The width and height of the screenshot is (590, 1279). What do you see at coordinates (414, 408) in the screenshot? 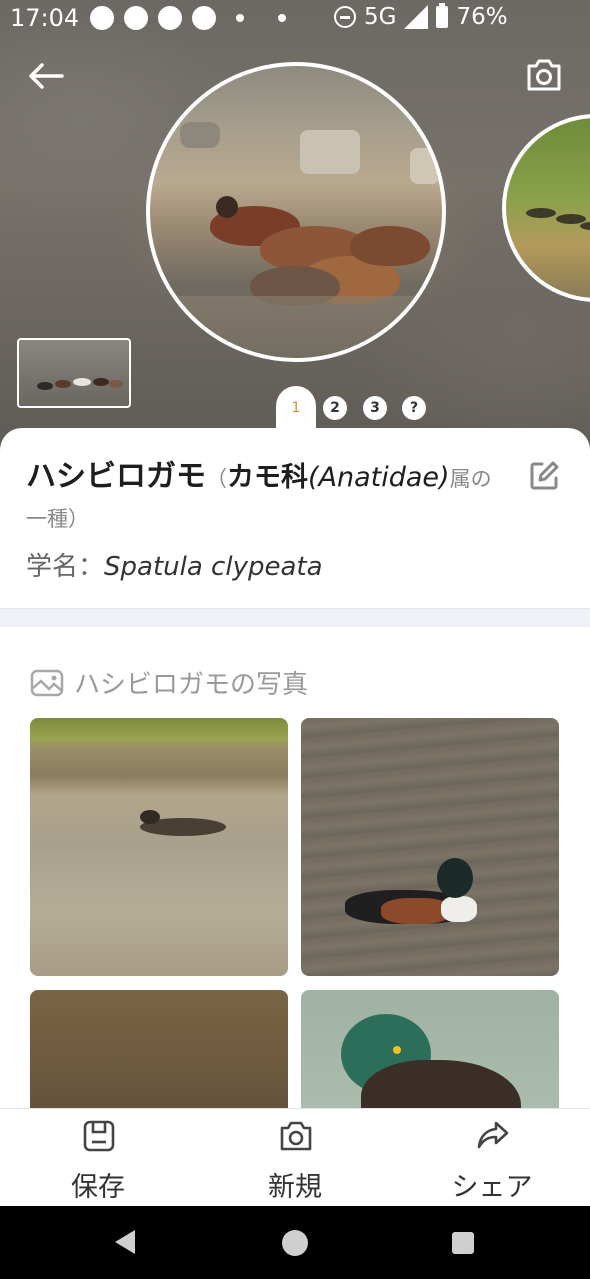
I see `page-tab-unknown: ?` at bounding box center [414, 408].